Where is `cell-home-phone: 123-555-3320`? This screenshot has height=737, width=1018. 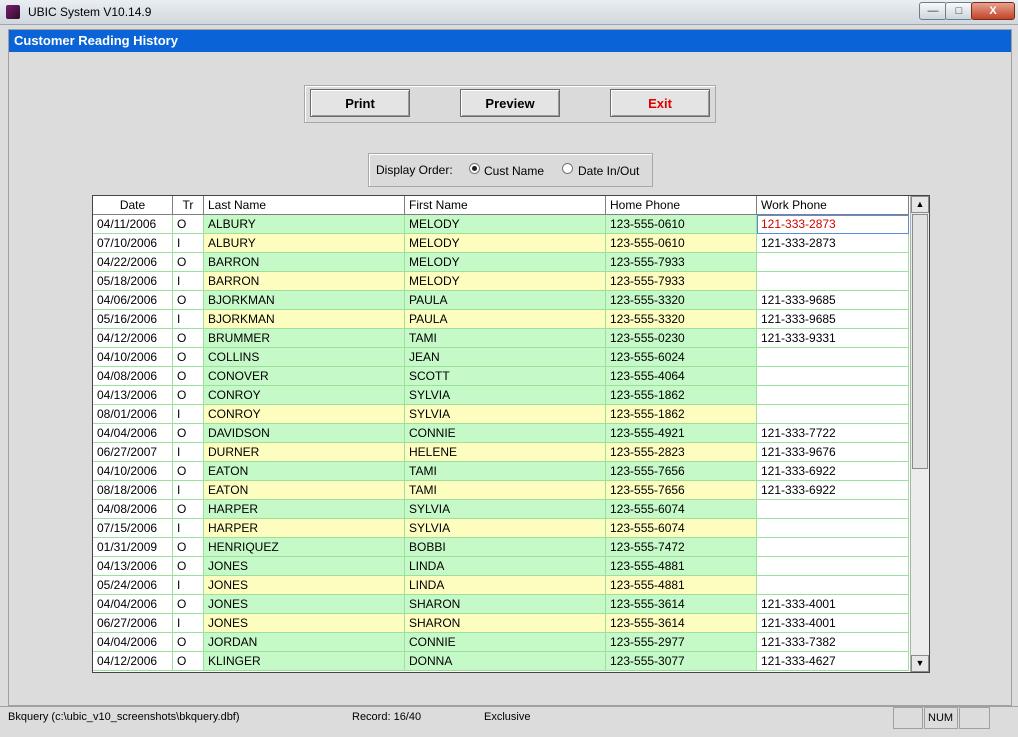
cell-home-phone: 123-555-3320 is located at coordinates (681, 319).